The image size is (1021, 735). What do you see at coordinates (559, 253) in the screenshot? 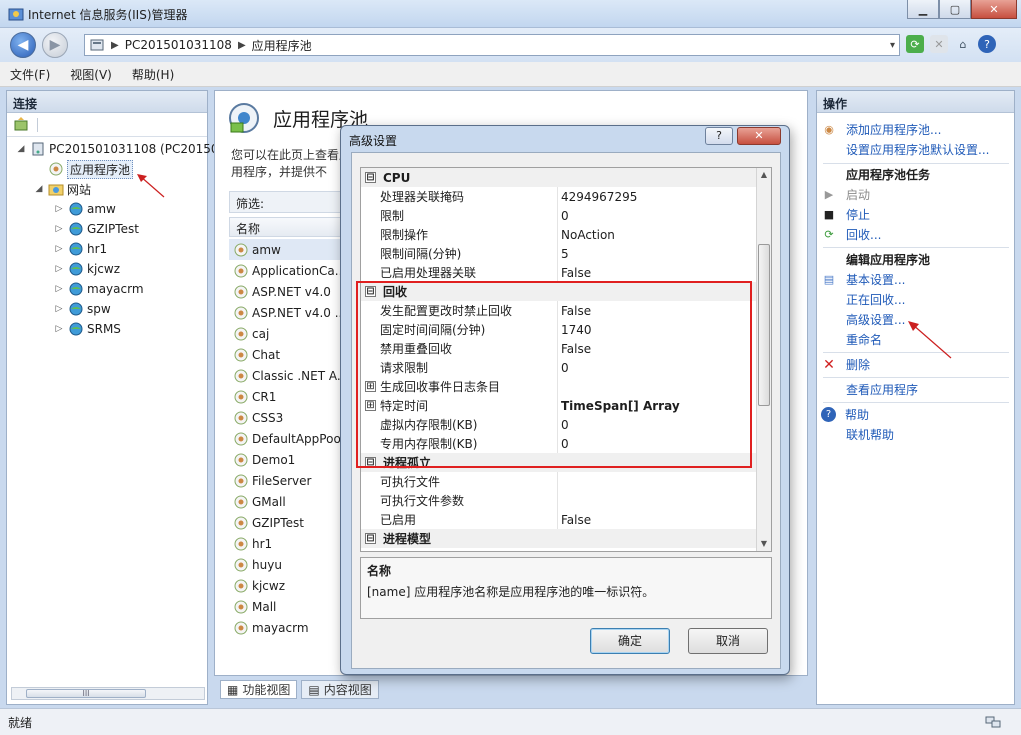
I see `property-row: 限制间隔(分钟) 5` at bounding box center [559, 253].